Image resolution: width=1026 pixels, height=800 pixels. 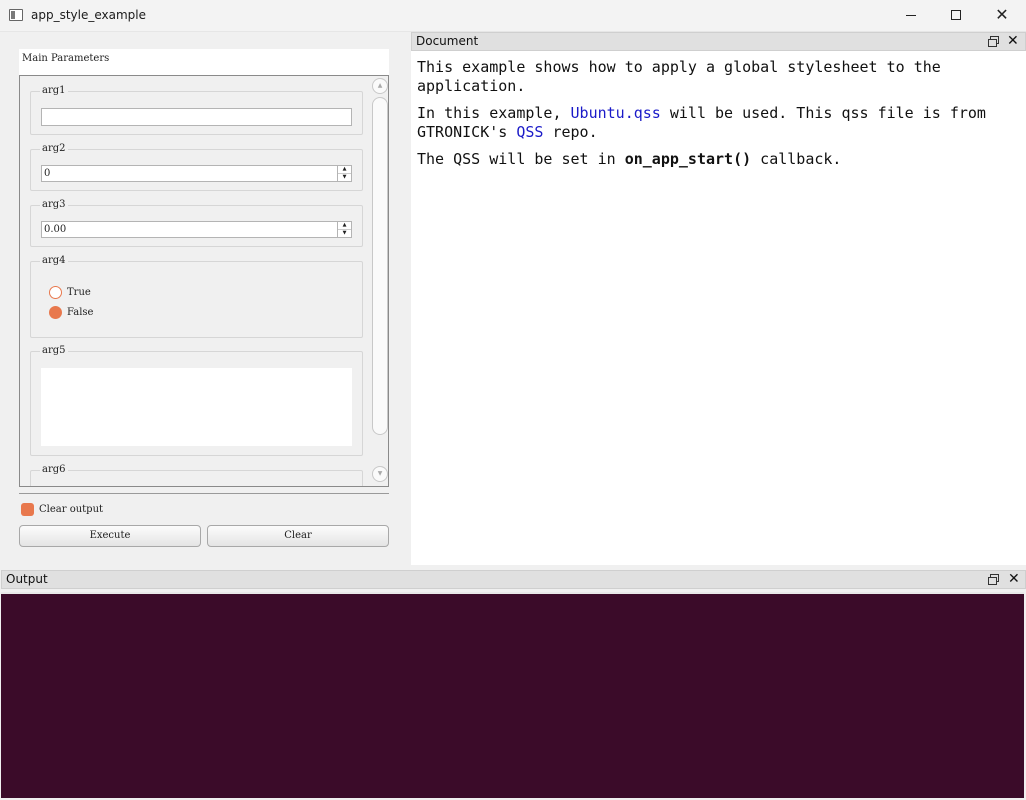 What do you see at coordinates (447, 41) in the screenshot?
I see `document-dock-title: Document` at bounding box center [447, 41].